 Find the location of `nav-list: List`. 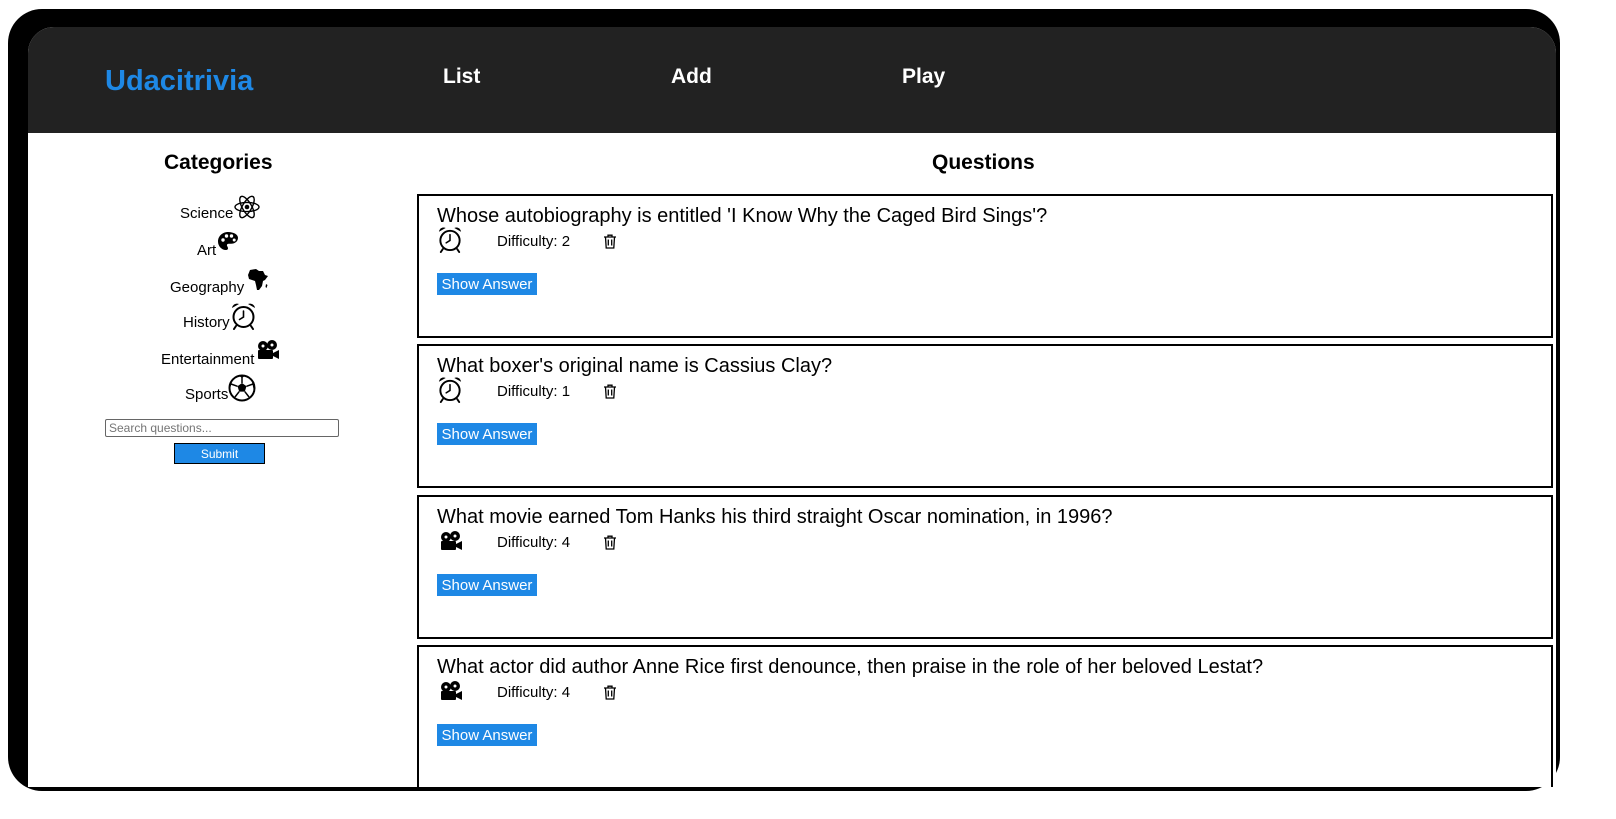

nav-list: List is located at coordinates (461, 77).